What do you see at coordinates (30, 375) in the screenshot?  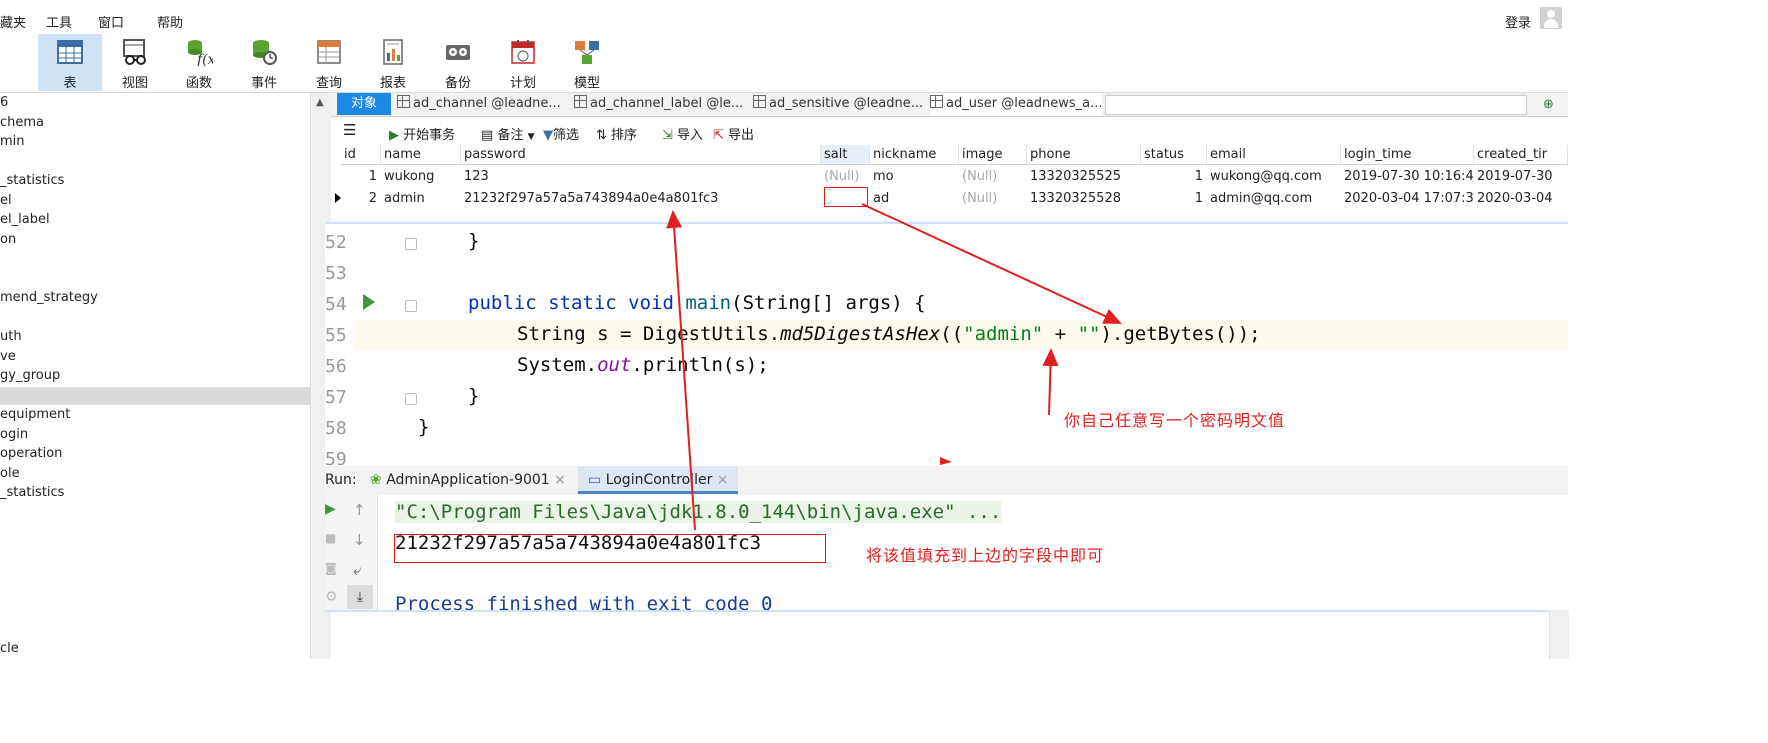 I see `tree-item: gy_group` at bounding box center [30, 375].